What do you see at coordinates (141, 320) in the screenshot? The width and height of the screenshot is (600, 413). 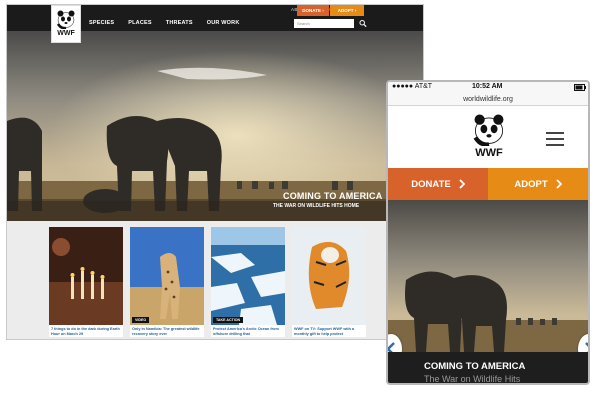 I see `video-tag: VIDEO` at bounding box center [141, 320].